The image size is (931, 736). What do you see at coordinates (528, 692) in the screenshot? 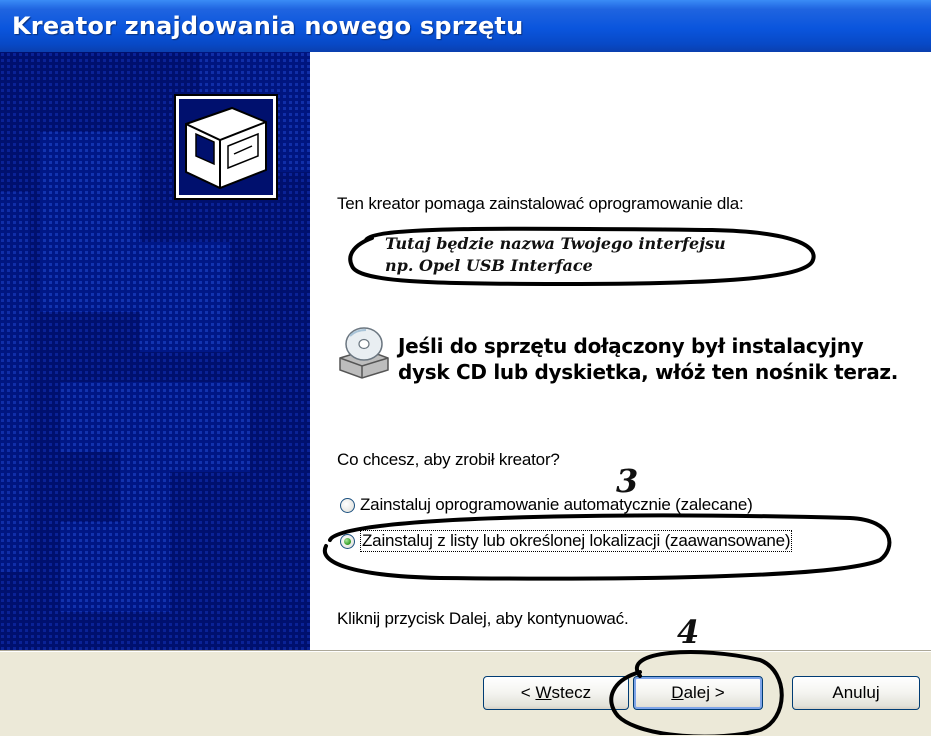
I see `back-button-prefix: <` at bounding box center [528, 692].